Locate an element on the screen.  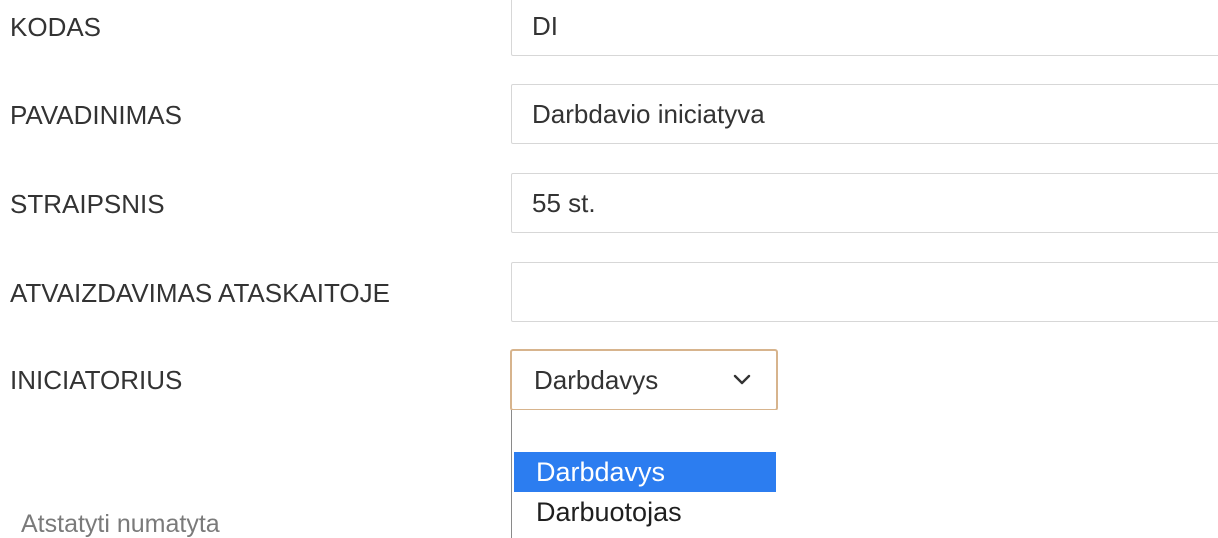
iniciatorius-select: Darbdavys is located at coordinates (644, 380).